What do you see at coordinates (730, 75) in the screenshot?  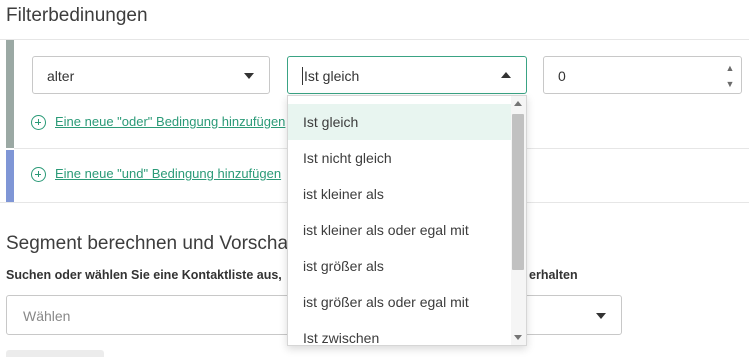 I see `number-spinner: ▲ ▼` at bounding box center [730, 75].